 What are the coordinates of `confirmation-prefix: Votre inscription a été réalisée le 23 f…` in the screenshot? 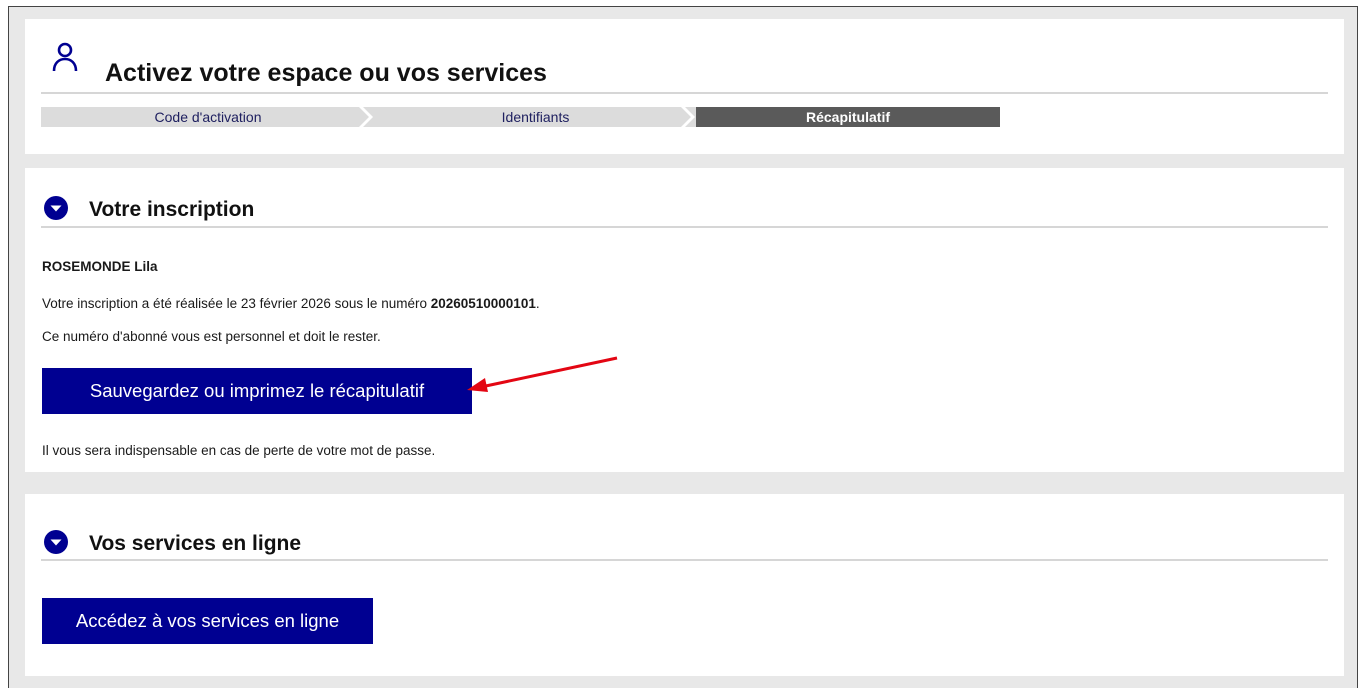 It's located at (236, 303).